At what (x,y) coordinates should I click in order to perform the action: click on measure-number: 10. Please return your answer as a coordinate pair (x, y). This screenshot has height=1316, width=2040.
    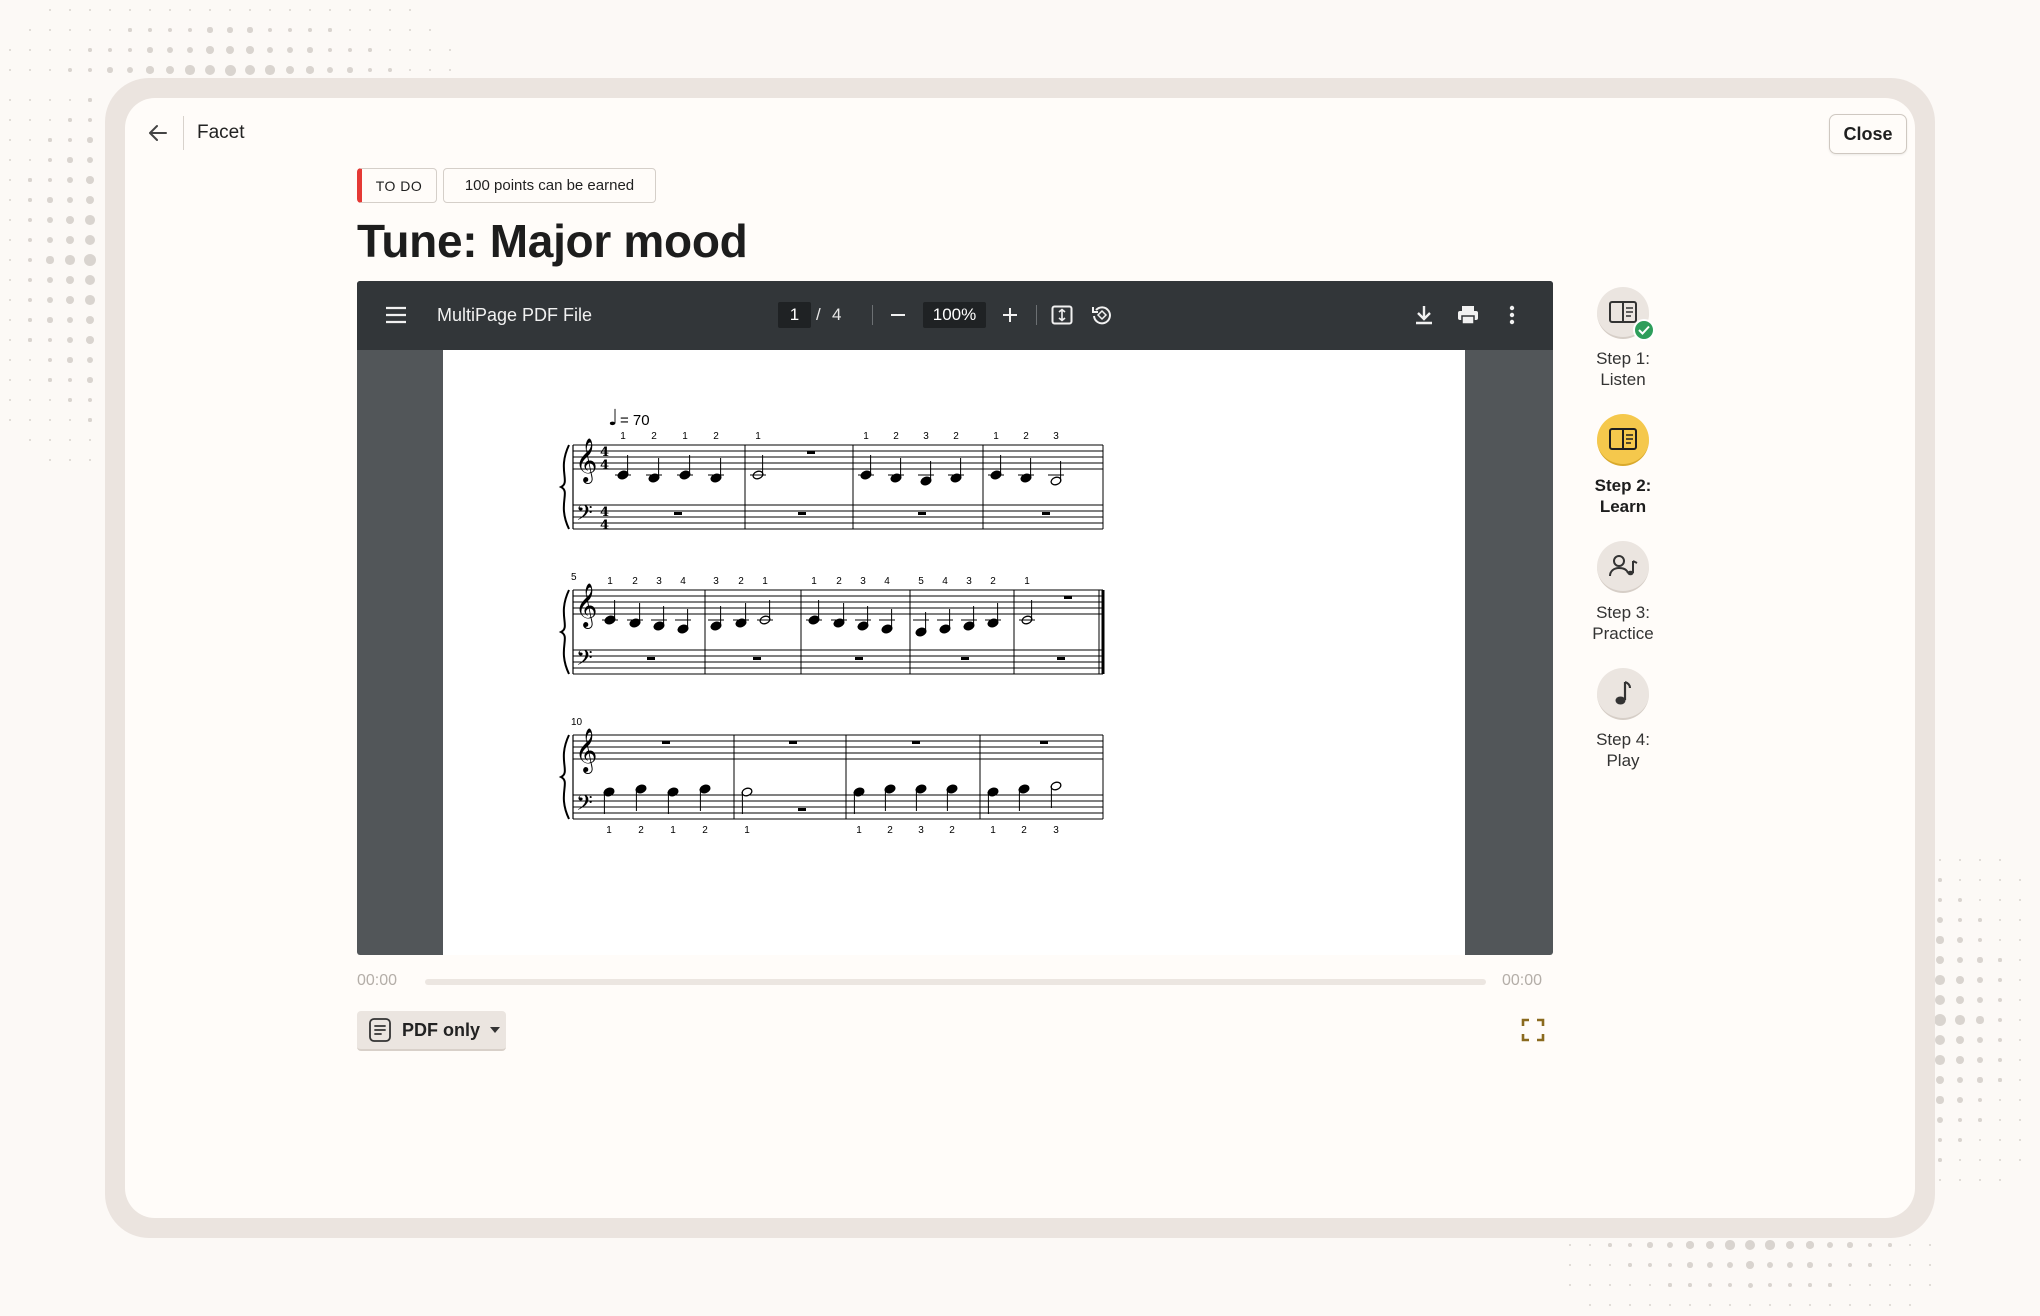
    Looking at the image, I should click on (577, 722).